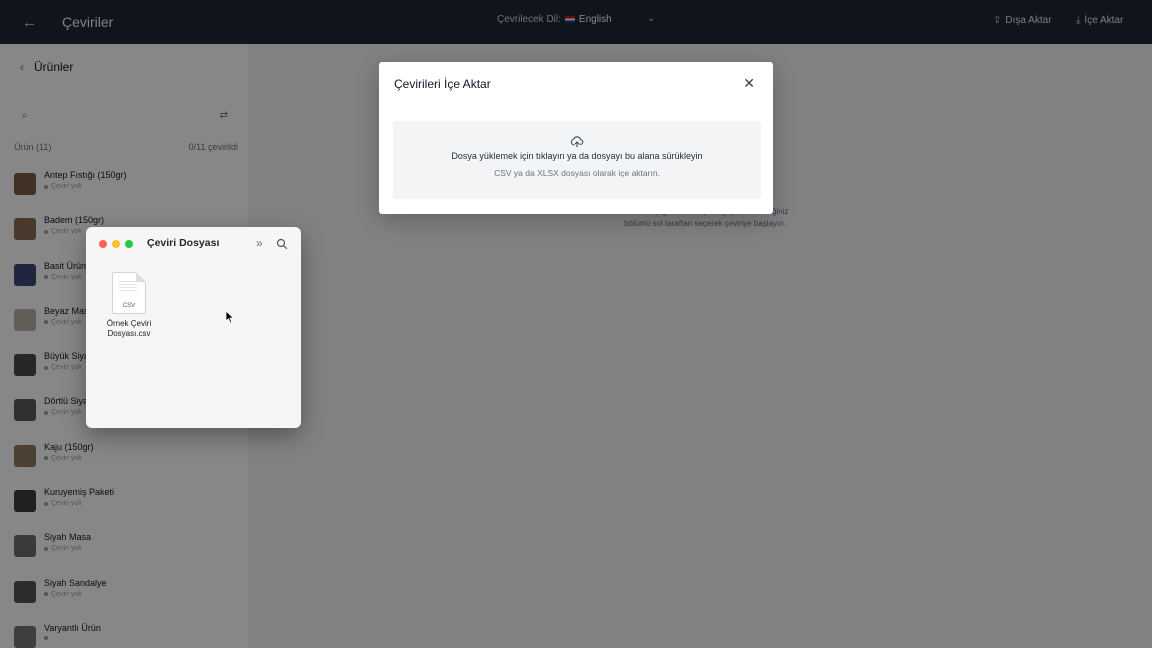  I want to click on close-window-icon, so click(103, 244).